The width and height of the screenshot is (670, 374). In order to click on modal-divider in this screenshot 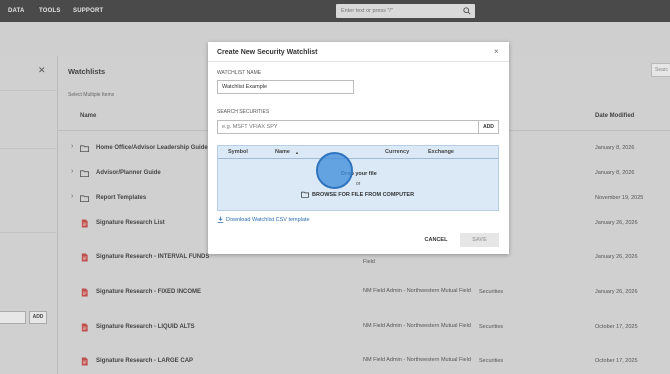, I will do `click(358, 61)`.